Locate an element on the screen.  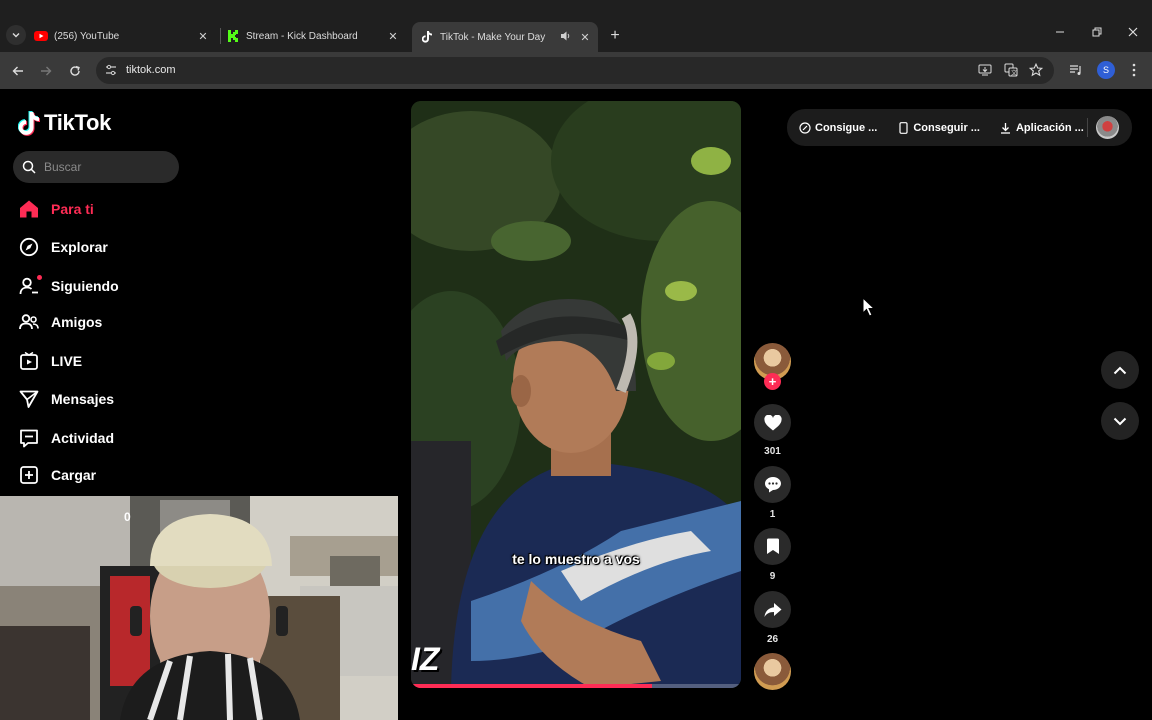
minimize-button is located at coordinates (1060, 35).